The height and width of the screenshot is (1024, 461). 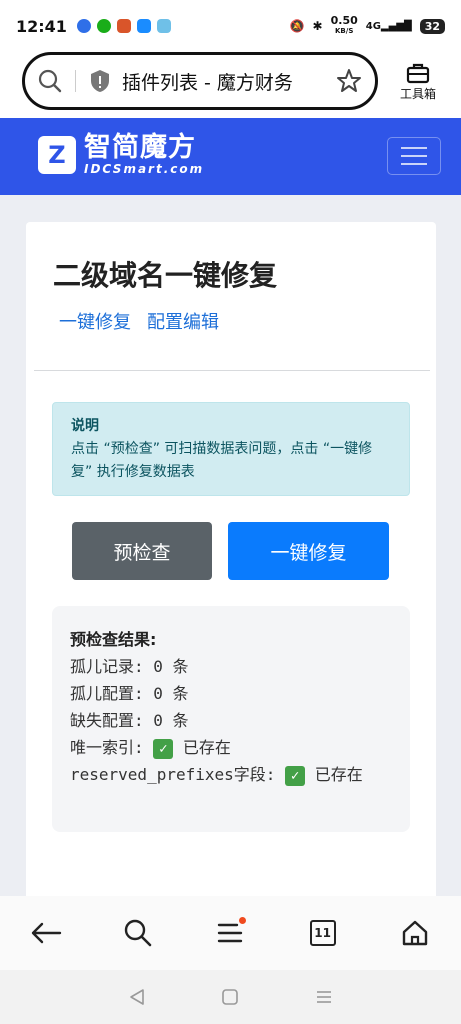 I want to click on home-button, so click(x=415, y=933).